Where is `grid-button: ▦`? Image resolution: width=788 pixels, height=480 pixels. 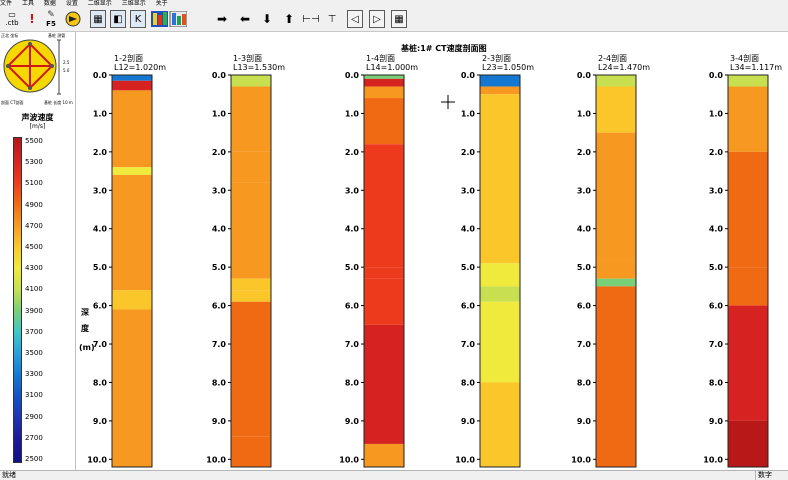 grid-button: ▦ is located at coordinates (399, 19).